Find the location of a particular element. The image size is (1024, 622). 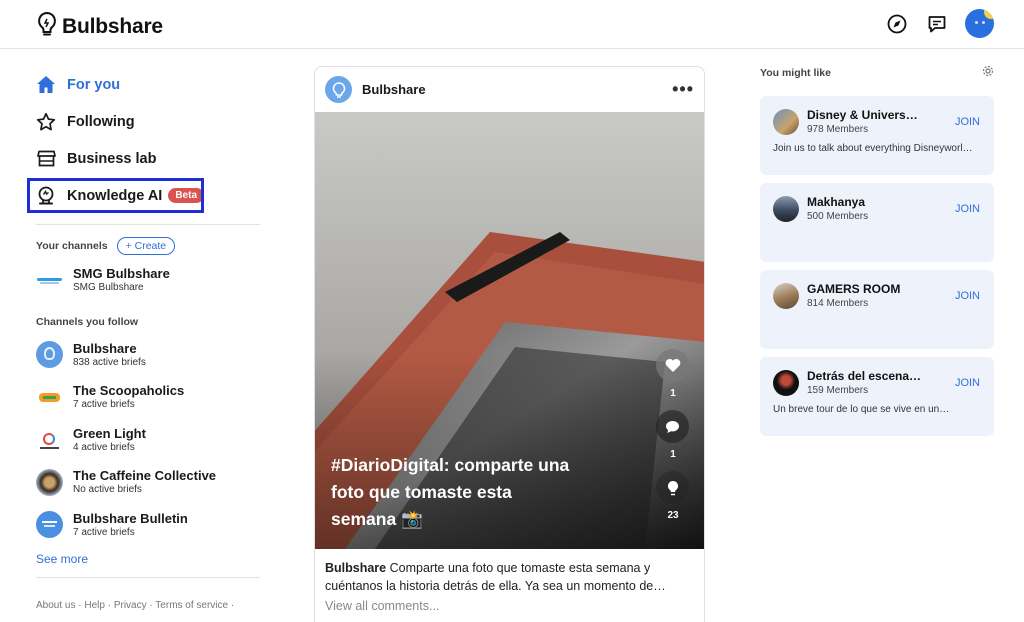

community-name: Makhanya is located at coordinates (836, 202).